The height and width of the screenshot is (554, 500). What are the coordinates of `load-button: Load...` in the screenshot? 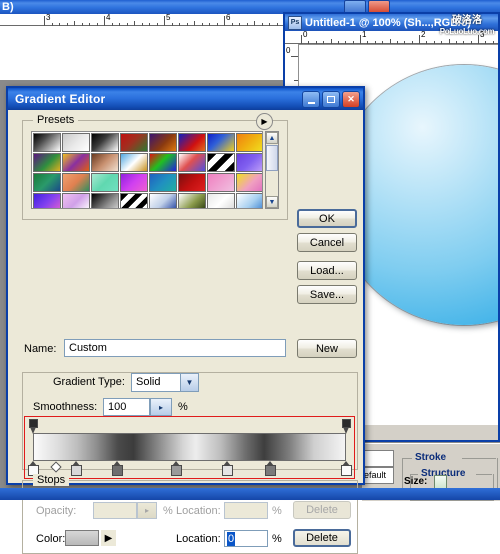 It's located at (327, 270).